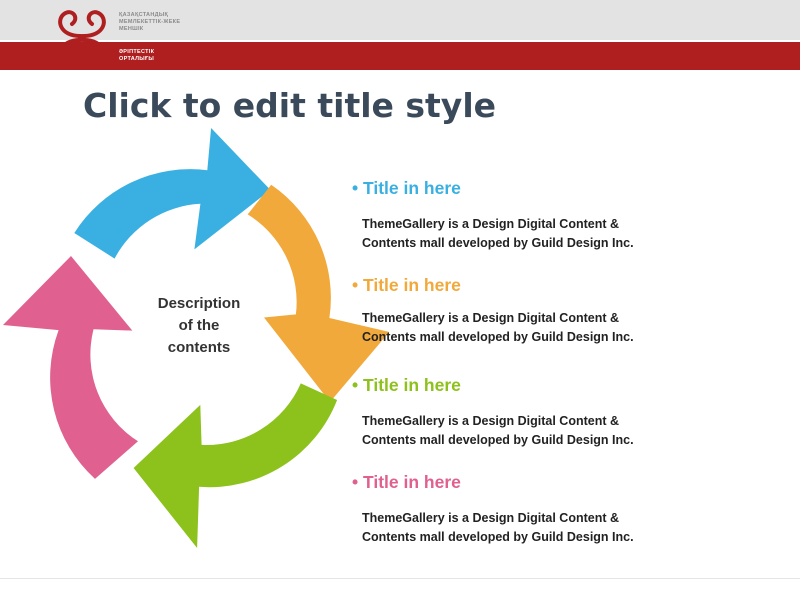 This screenshot has width=800, height=600. What do you see at coordinates (144, 15) in the screenshot?
I see `org-top-line: ҚАЗАҚСТАНДЫҚ` at bounding box center [144, 15].